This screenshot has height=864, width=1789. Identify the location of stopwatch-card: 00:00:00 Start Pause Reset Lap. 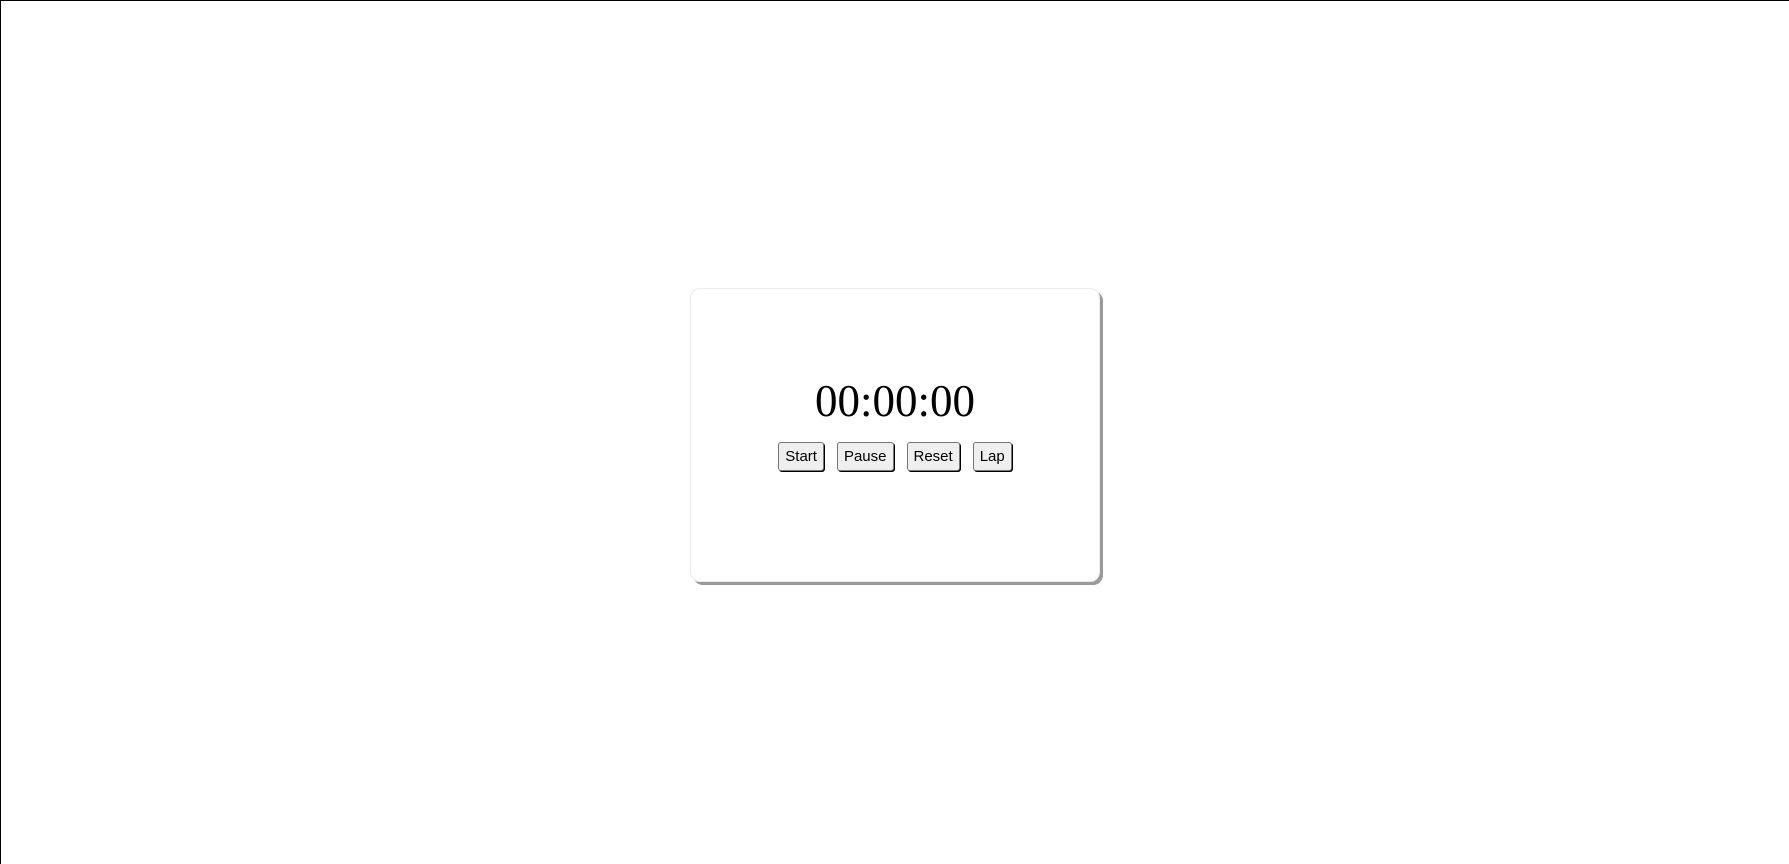
(895, 435).